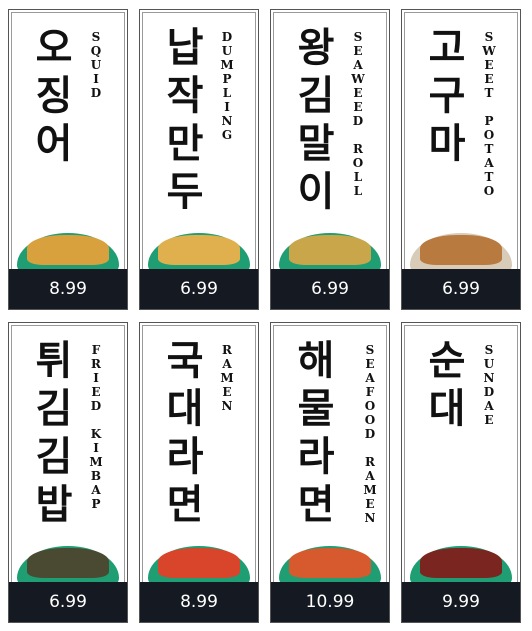 The height and width of the screenshot is (631, 532). What do you see at coordinates (185, 361) in the screenshot?
I see `korean-char: 국` at bounding box center [185, 361].